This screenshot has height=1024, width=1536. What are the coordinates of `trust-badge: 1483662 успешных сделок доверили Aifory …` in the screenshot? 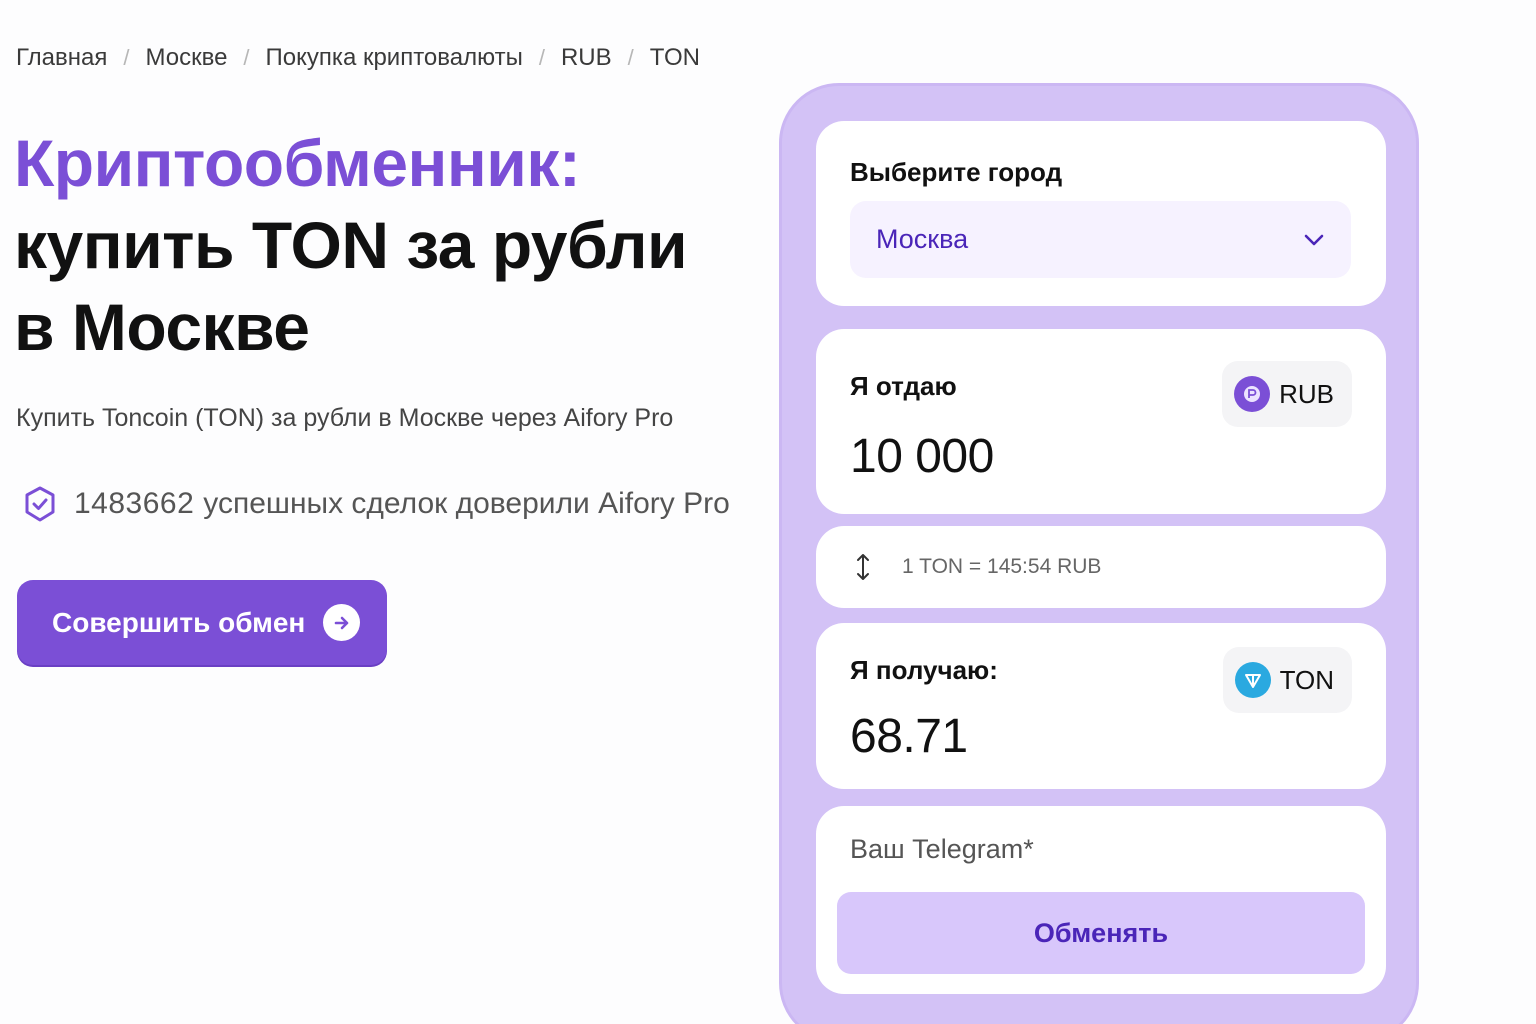 It's located at (375, 504).